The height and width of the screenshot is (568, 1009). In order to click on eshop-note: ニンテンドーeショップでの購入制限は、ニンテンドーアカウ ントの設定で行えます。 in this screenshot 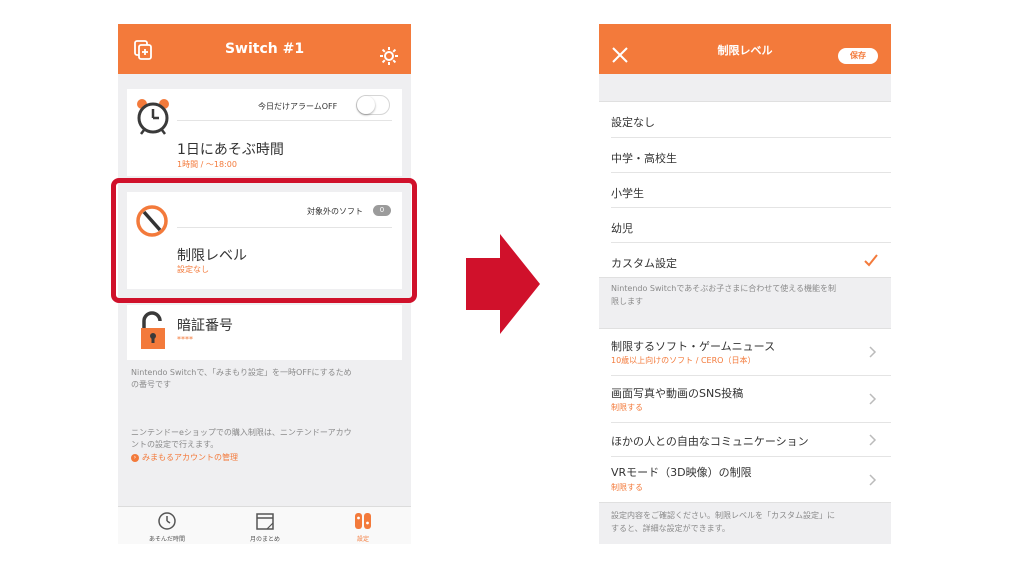, I will do `click(241, 438)`.